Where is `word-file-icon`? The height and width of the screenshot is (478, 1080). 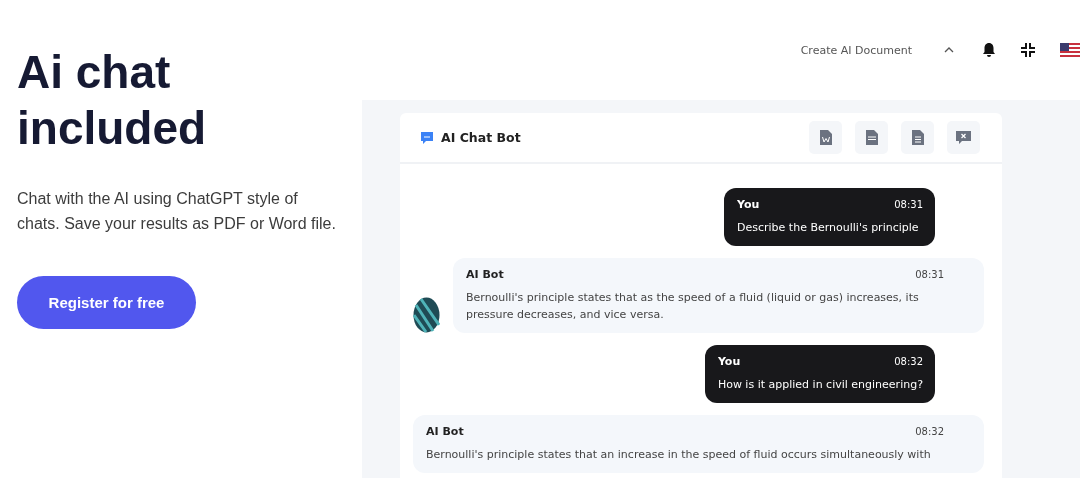
word-file-icon is located at coordinates (825, 137).